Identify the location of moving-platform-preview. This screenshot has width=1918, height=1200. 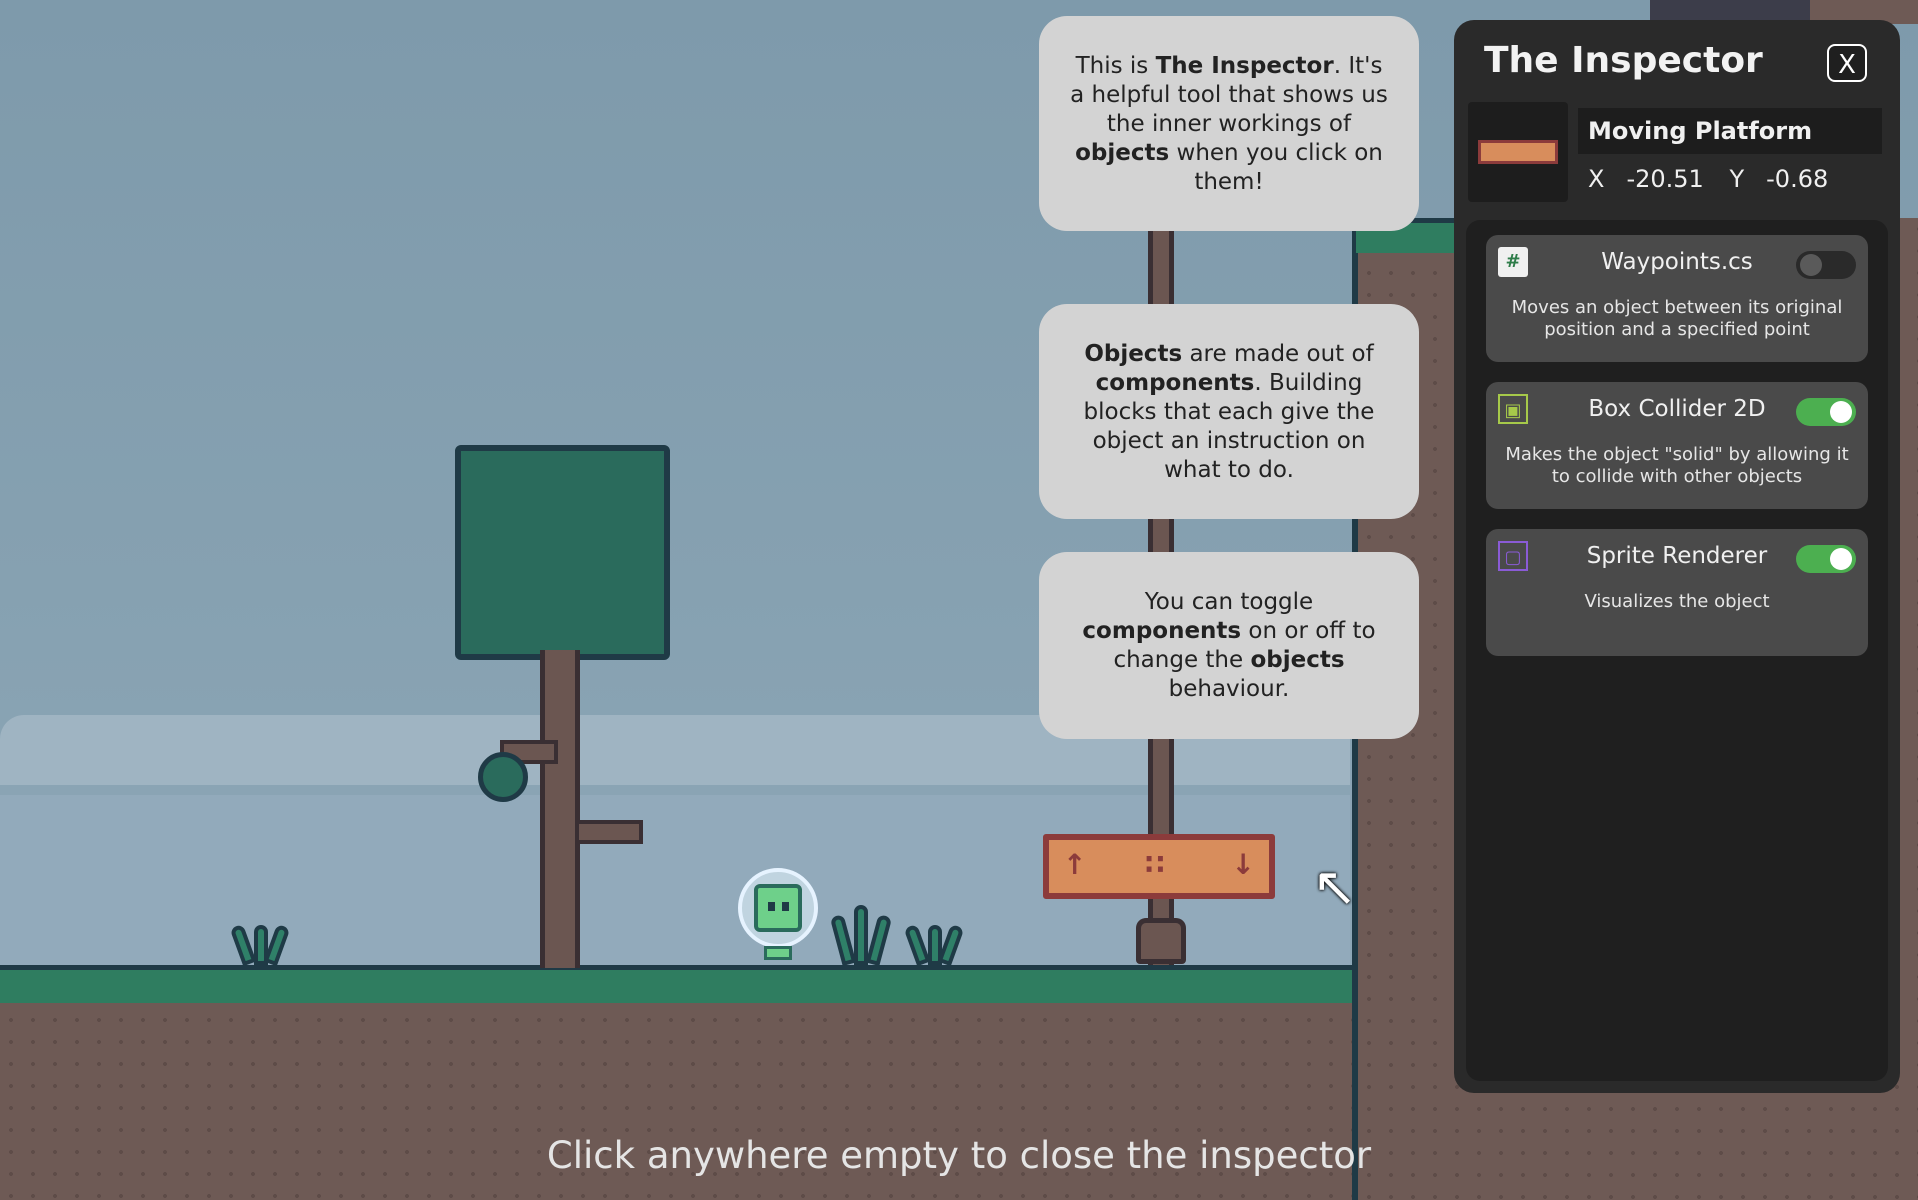
(1518, 152).